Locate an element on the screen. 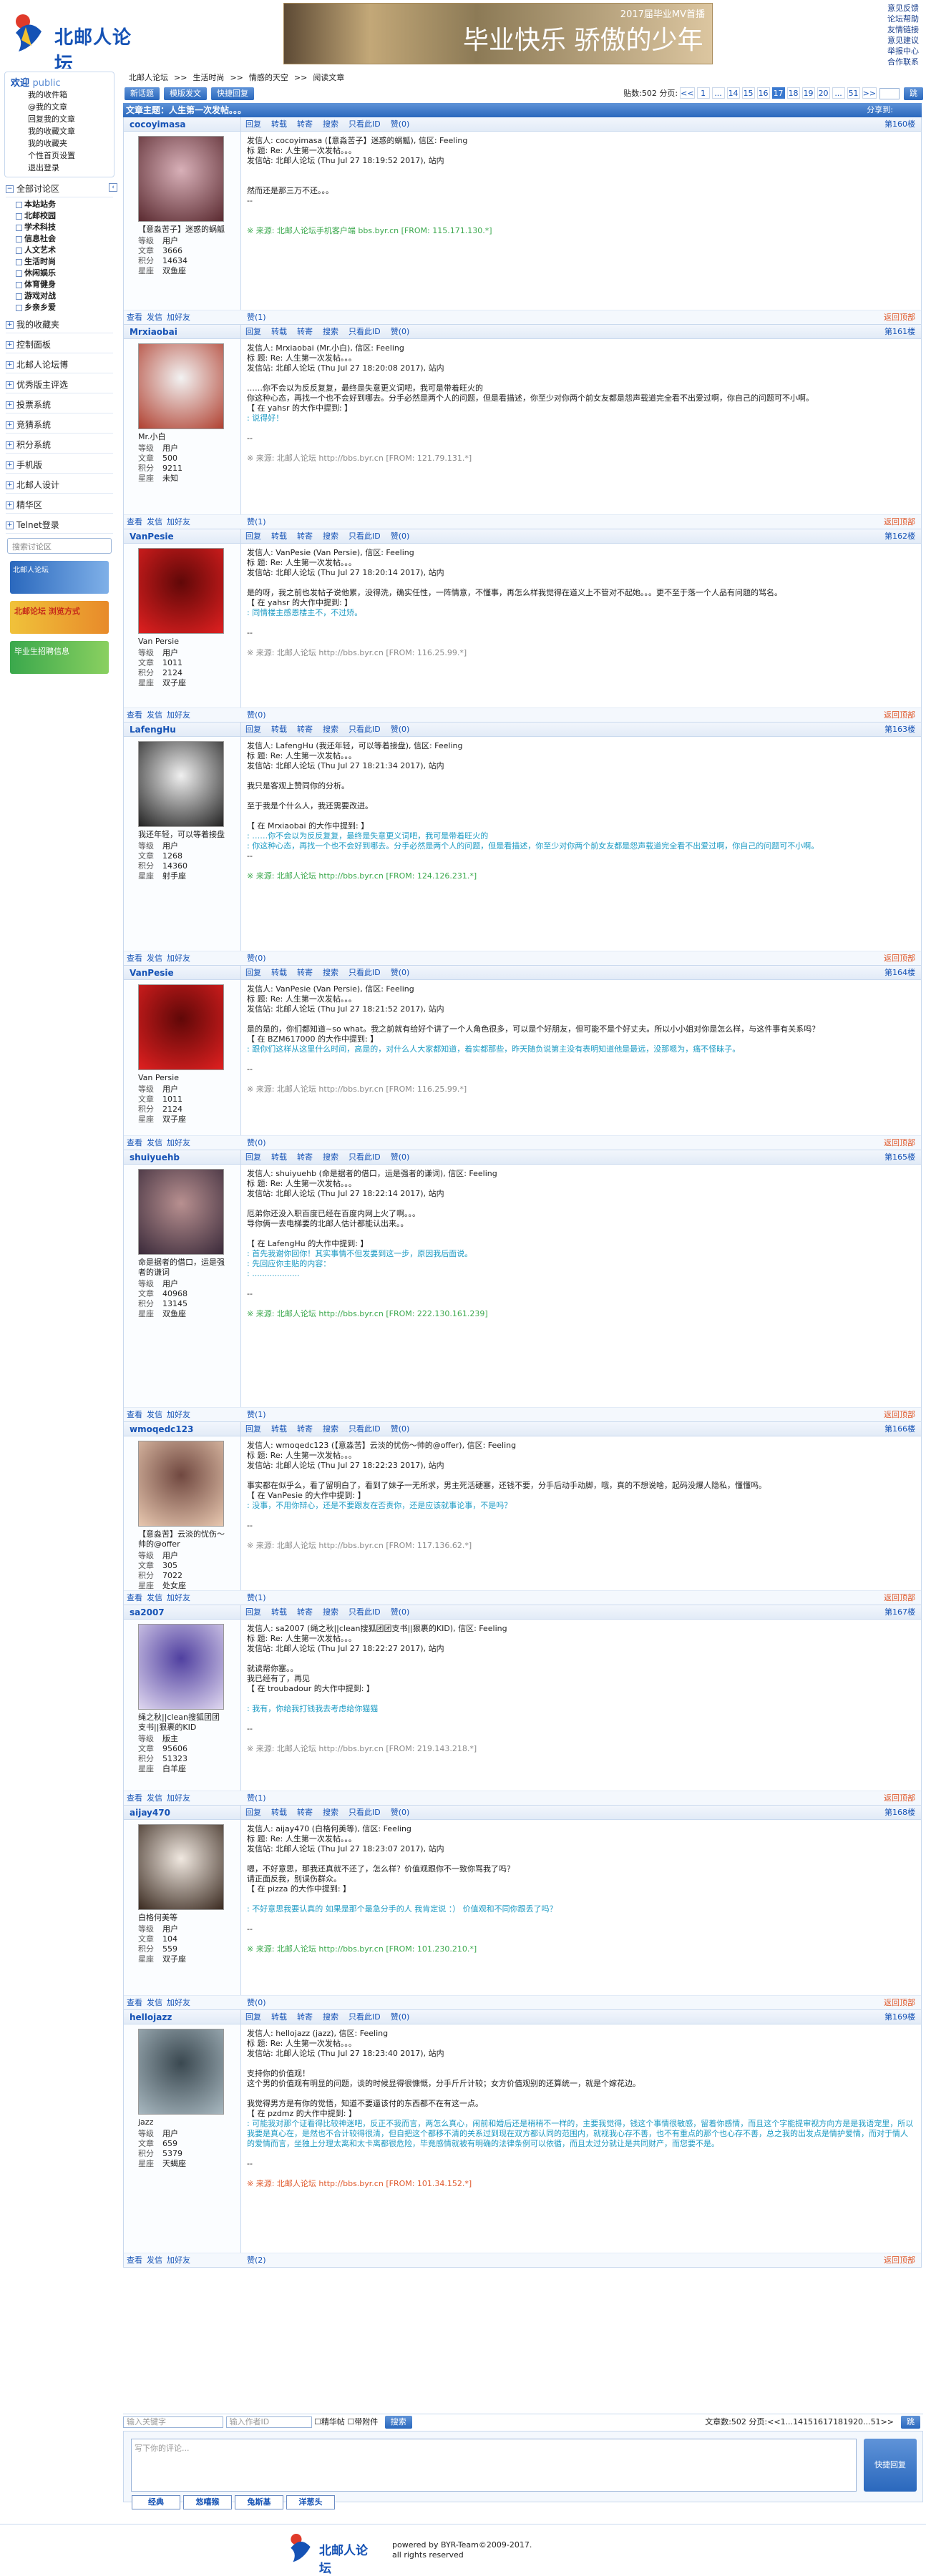 This screenshot has width=926, height=2576. sidebar-section: + 竞猜系统 is located at coordinates (59, 426).